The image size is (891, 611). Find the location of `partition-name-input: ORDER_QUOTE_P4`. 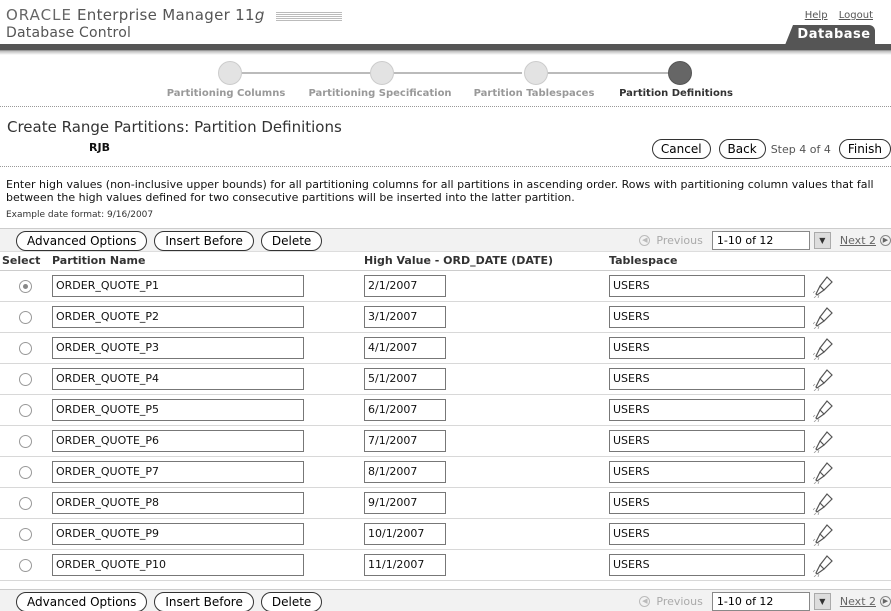

partition-name-input: ORDER_QUOTE_P4 is located at coordinates (178, 378).